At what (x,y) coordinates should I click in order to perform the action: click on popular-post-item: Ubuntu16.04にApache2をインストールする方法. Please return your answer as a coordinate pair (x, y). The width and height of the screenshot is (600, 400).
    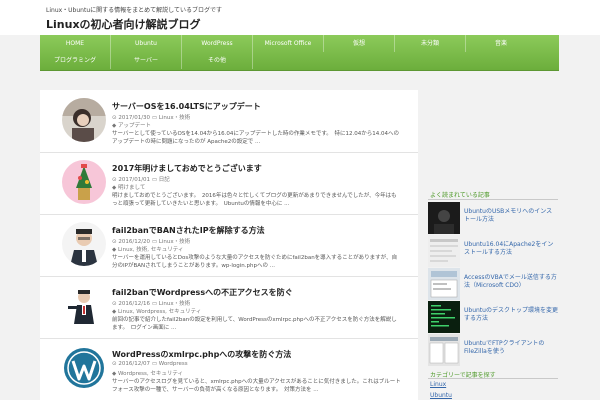
    Looking at the image, I should click on (493, 251).